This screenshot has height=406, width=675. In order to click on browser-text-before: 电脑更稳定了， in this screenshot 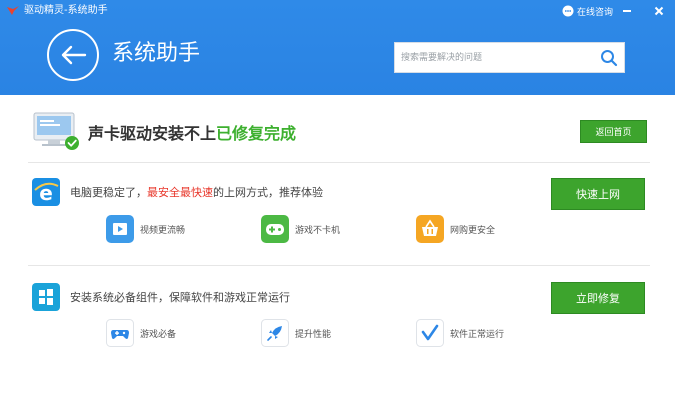, I will do `click(108, 192)`.